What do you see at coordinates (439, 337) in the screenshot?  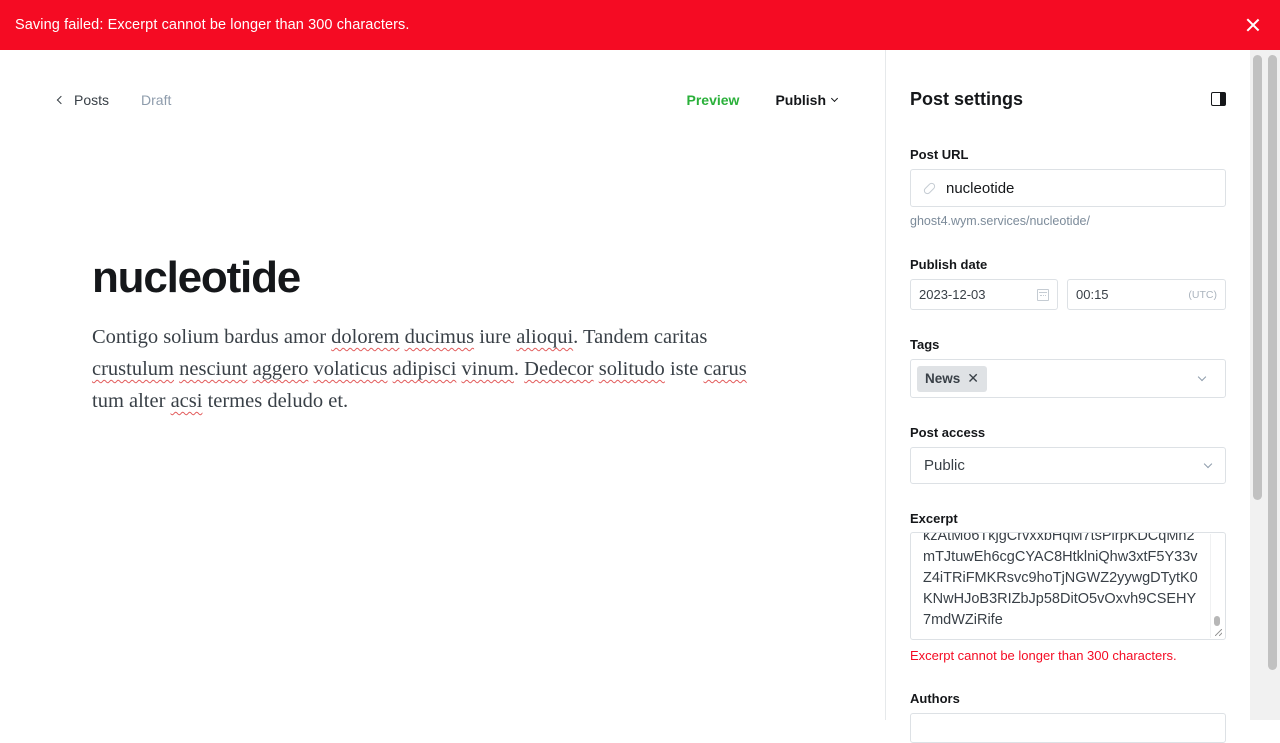 I see `misspelled-word: ducimus` at bounding box center [439, 337].